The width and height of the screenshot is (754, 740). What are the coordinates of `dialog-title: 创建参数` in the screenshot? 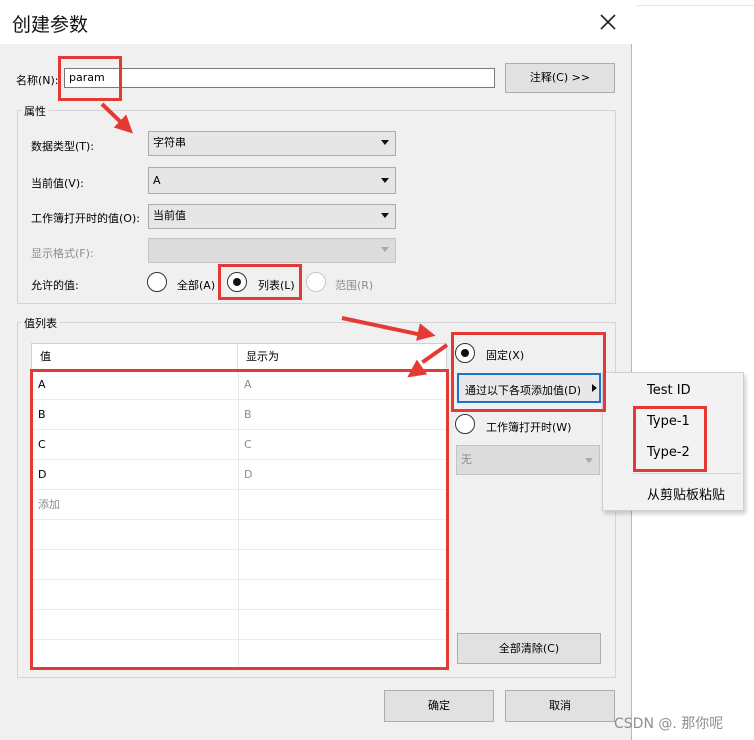 It's located at (50, 25).